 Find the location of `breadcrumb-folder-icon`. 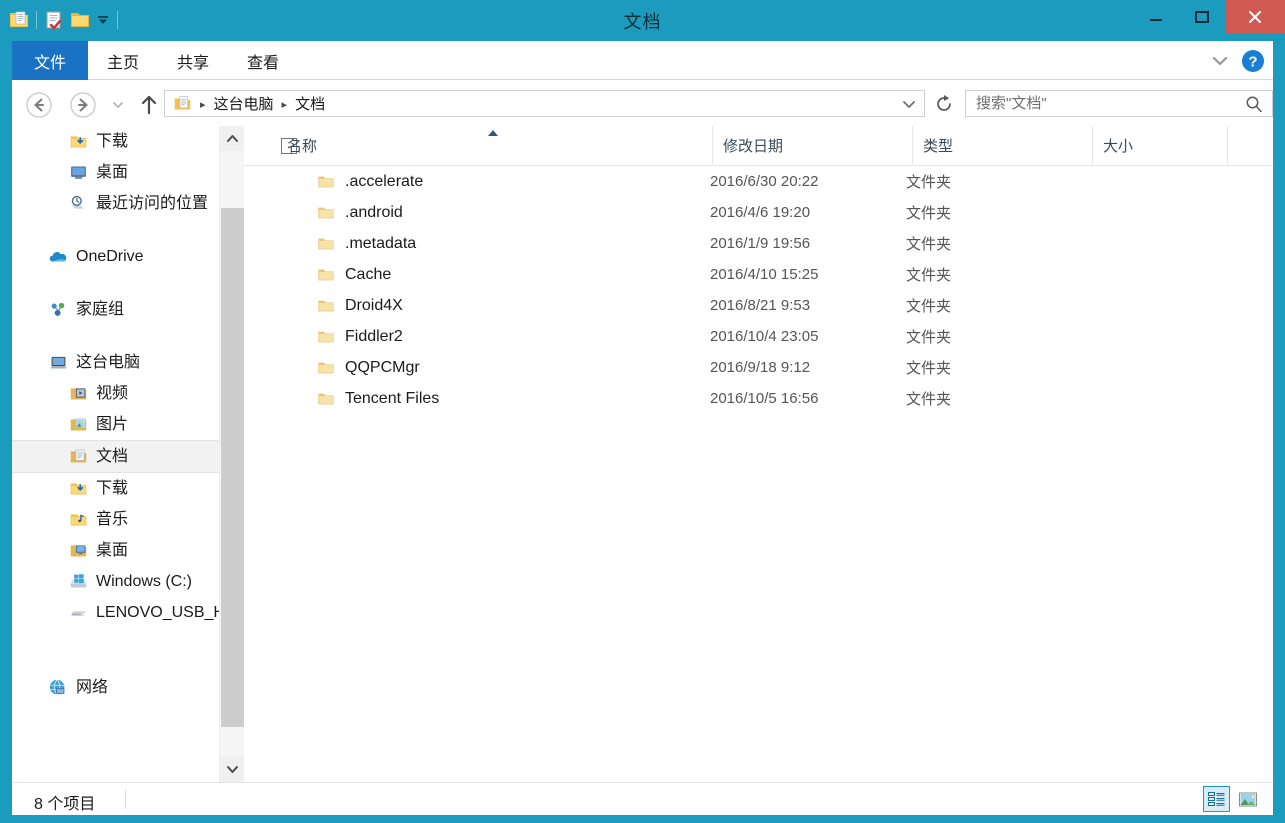

breadcrumb-folder-icon is located at coordinates (182, 103).